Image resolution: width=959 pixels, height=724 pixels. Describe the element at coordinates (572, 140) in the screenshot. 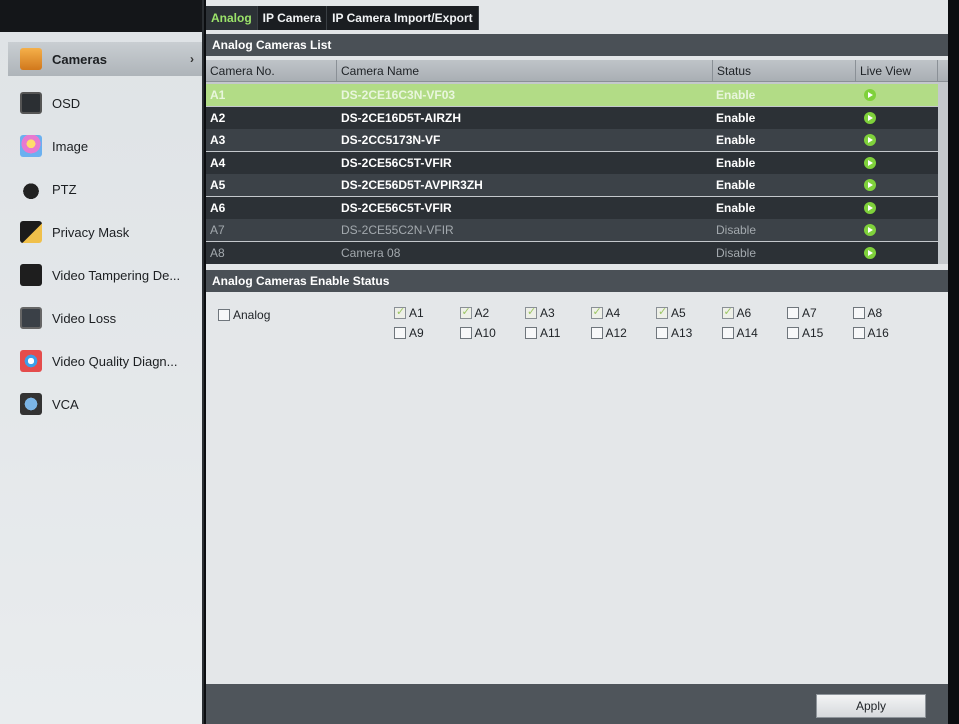

I see `table-row: A3 DS-2CC5173N-VF Enable` at that location.